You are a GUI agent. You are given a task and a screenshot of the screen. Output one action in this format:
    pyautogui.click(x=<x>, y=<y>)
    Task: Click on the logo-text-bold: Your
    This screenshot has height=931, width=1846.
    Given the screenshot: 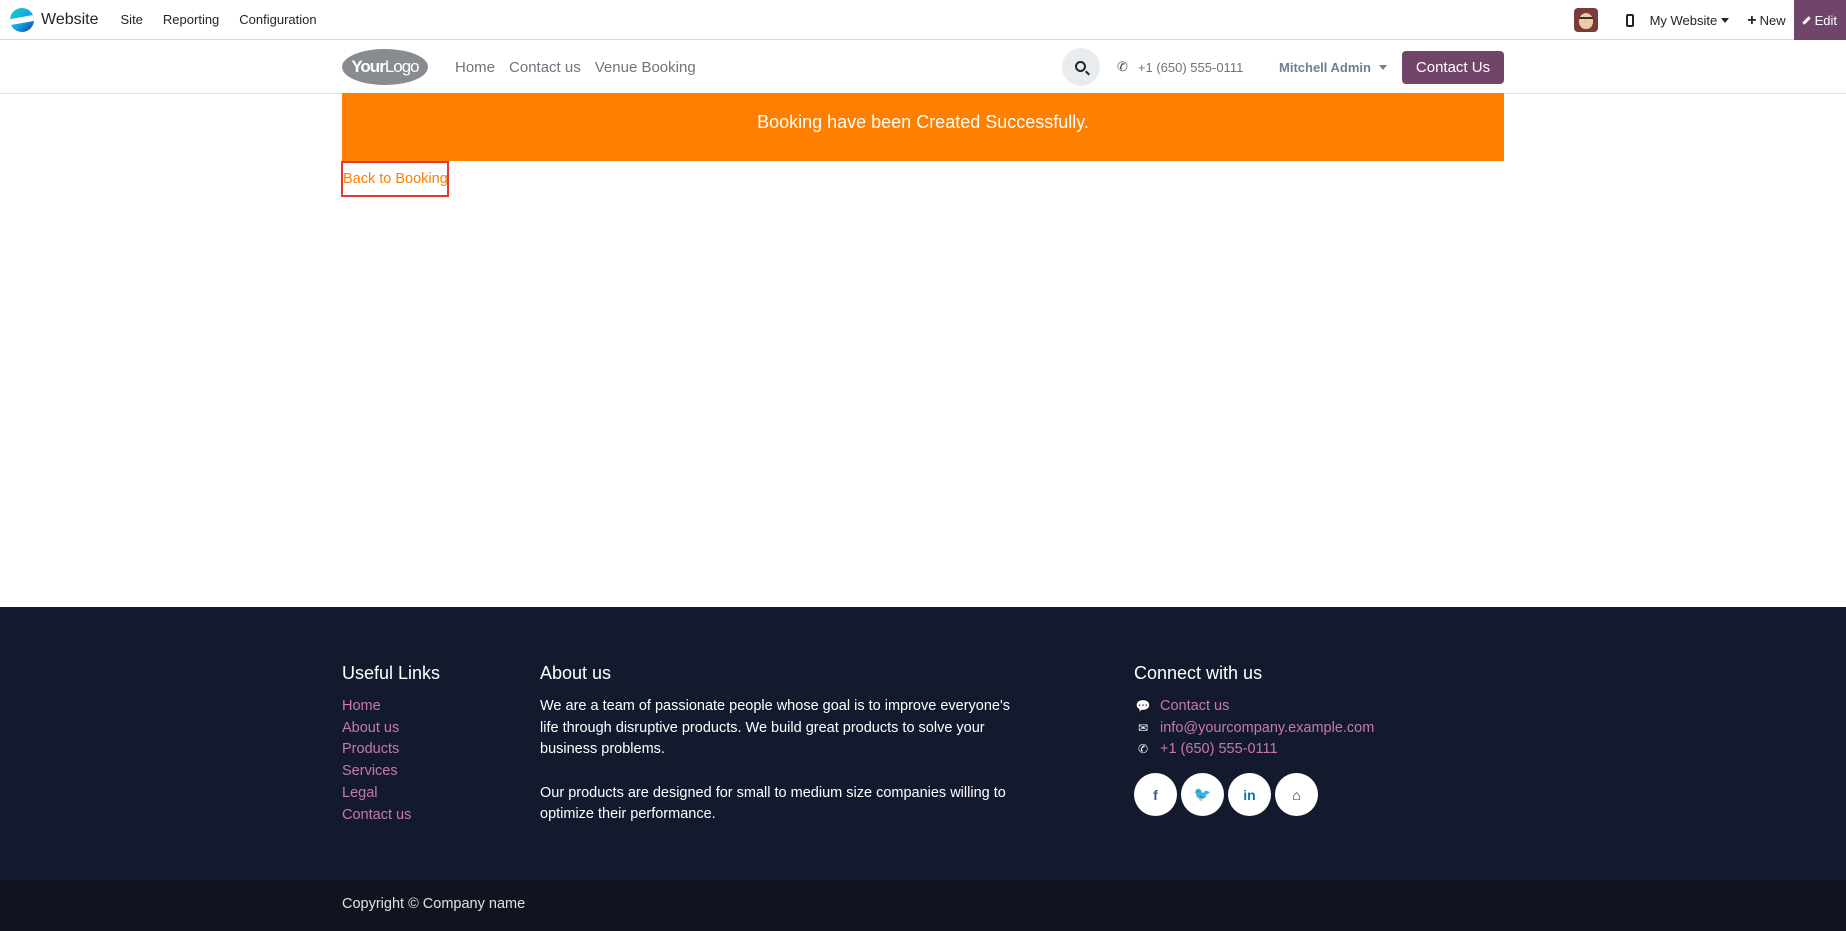 What is the action you would take?
    pyautogui.click(x=368, y=66)
    